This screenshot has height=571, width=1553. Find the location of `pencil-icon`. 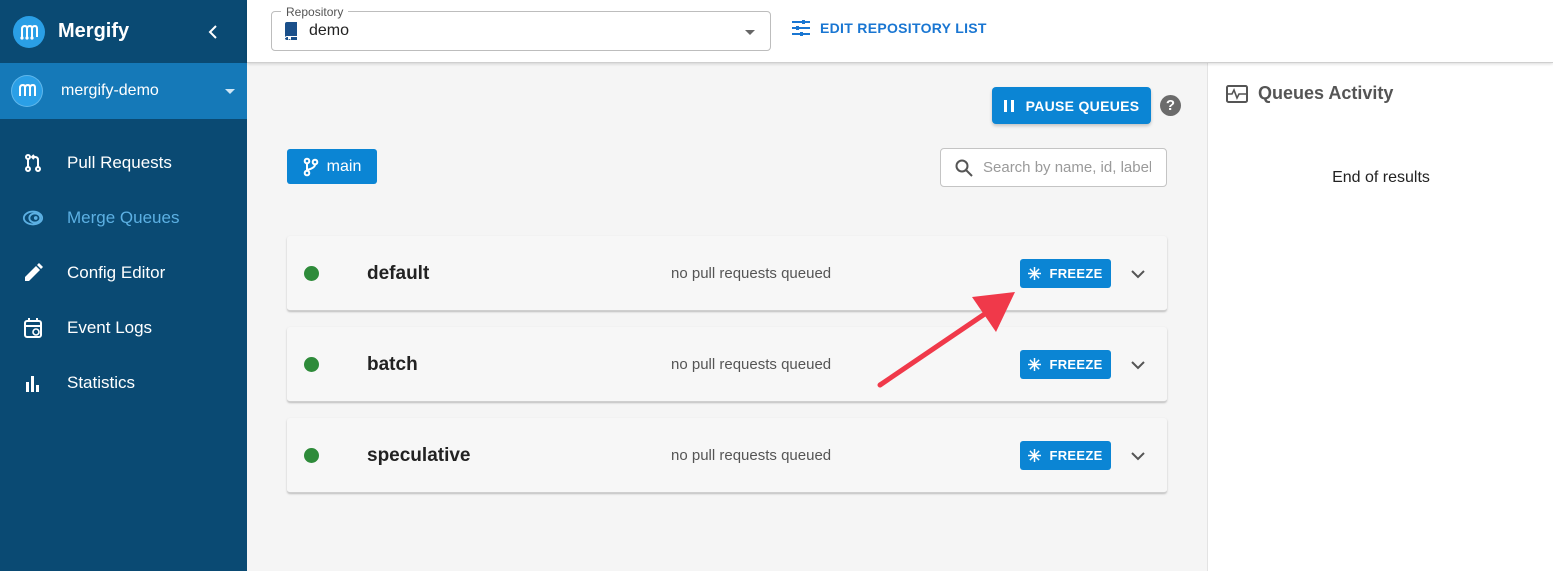

pencil-icon is located at coordinates (33, 273).